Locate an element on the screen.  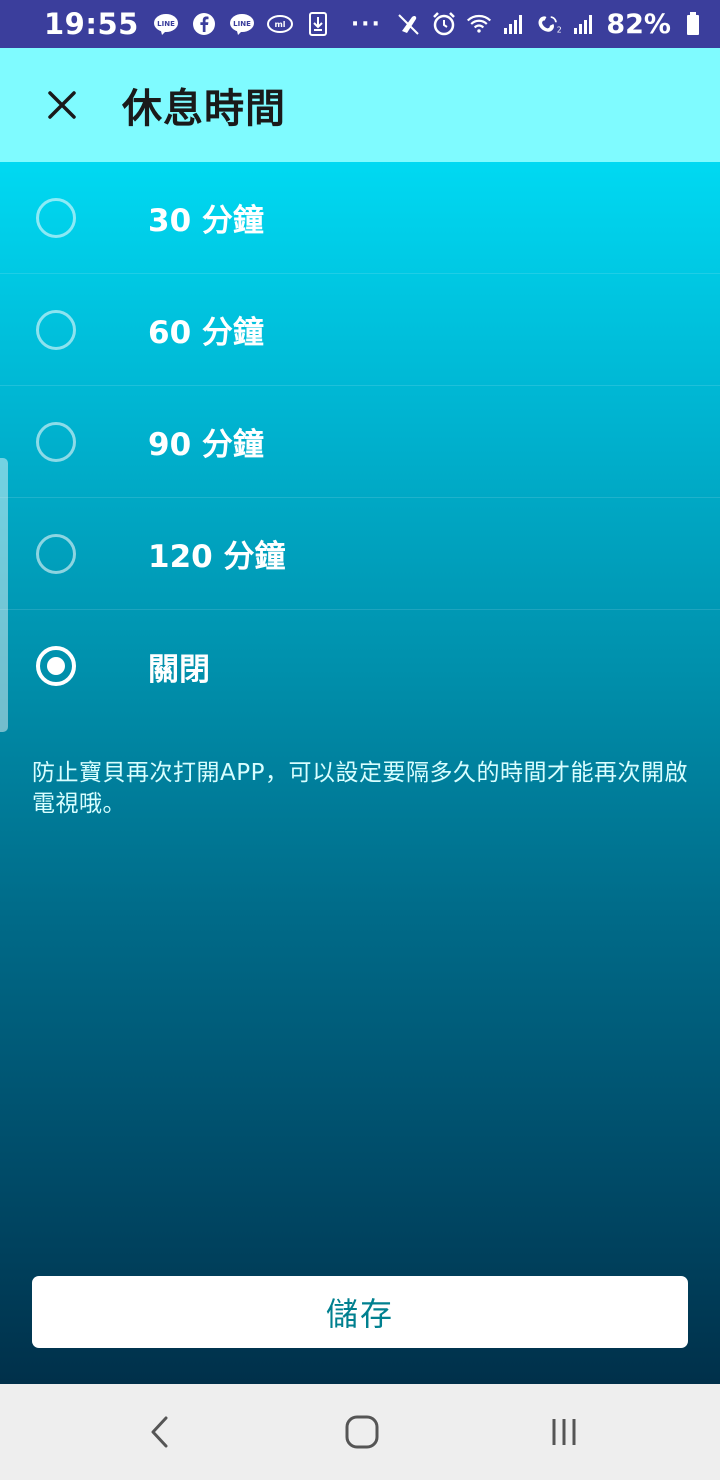
option-label: 60 分鐘 is located at coordinates (206, 333).